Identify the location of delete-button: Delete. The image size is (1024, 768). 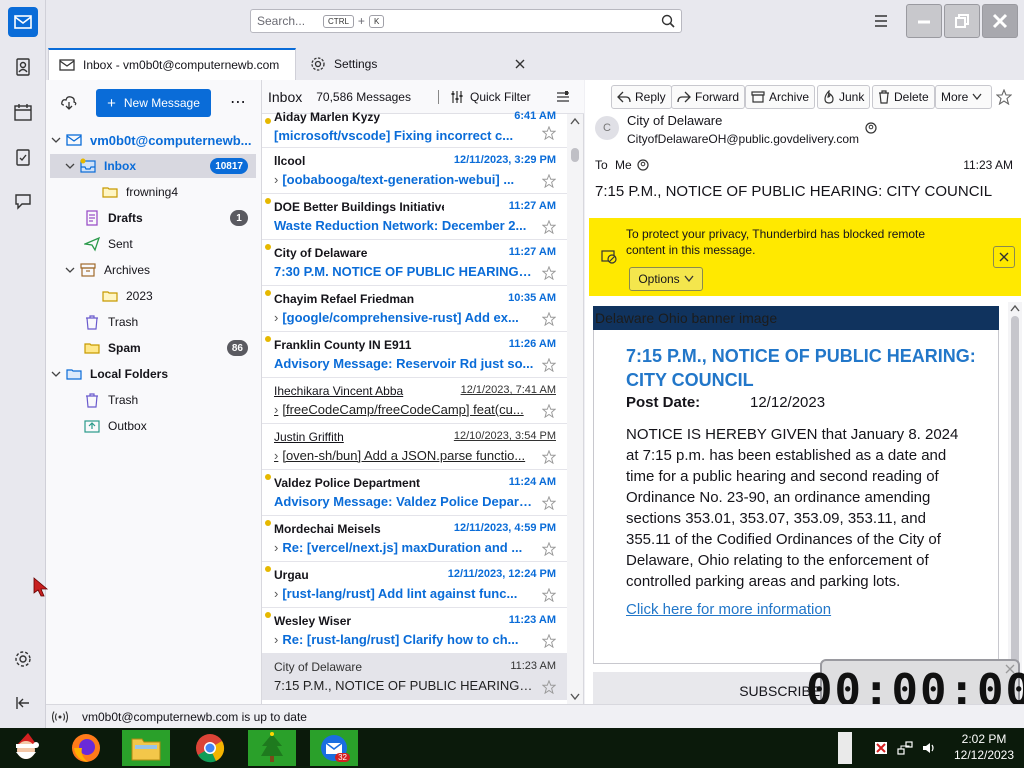
(903, 97).